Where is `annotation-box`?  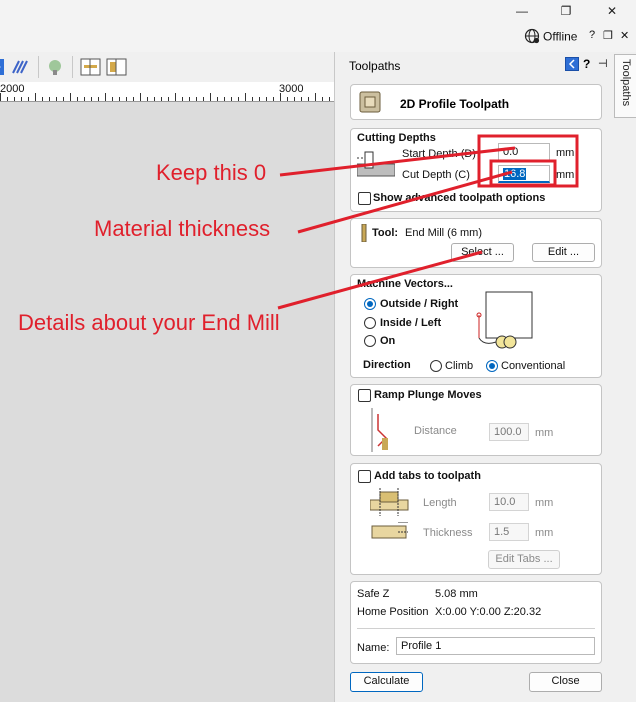 annotation-box is located at coordinates (523, 173).